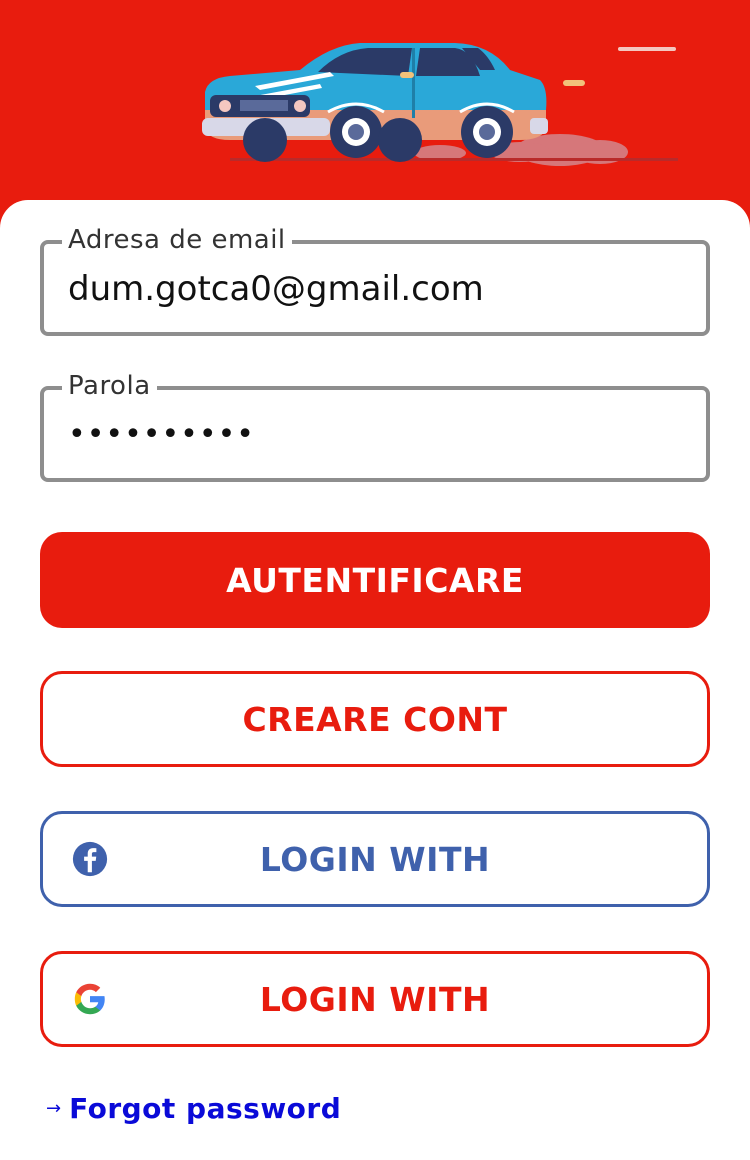 Image resolution: width=750 pixels, height=1160 pixels. I want to click on facebook-login-button: LOGIN WITH, so click(375, 859).